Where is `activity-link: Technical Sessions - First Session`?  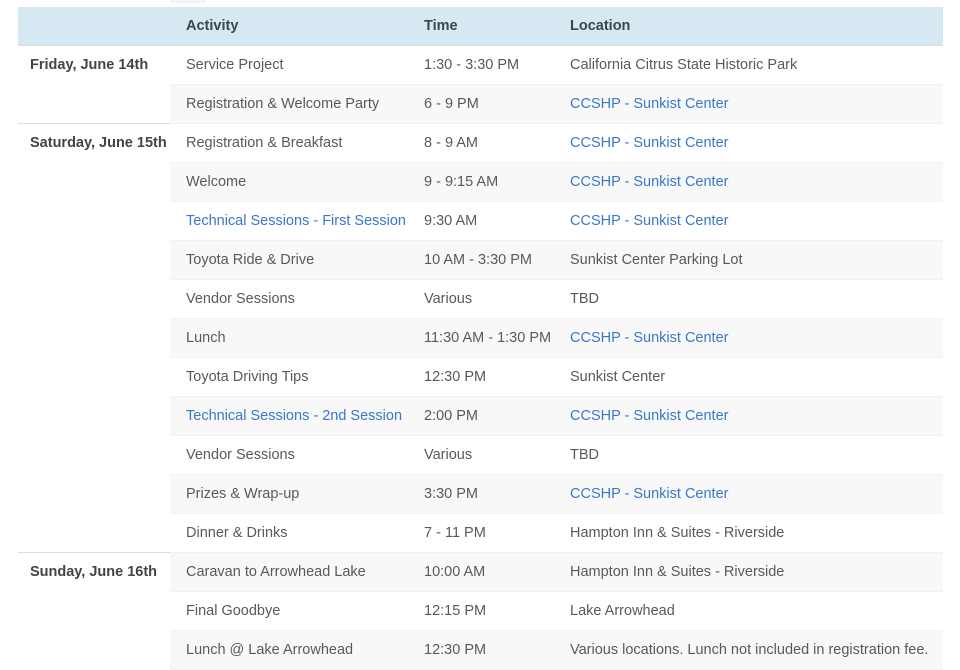 activity-link: Technical Sessions - First Session is located at coordinates (296, 221).